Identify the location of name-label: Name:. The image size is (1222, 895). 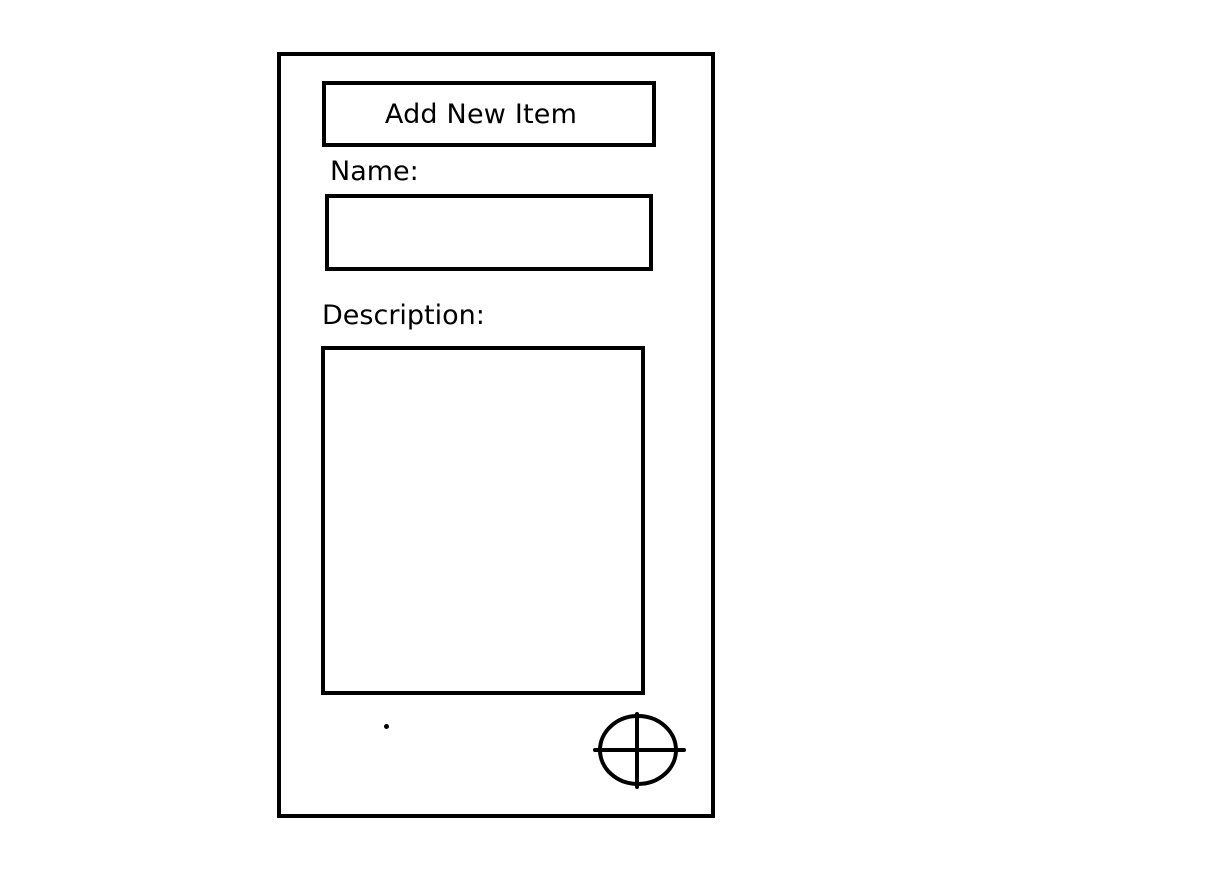
(374, 171).